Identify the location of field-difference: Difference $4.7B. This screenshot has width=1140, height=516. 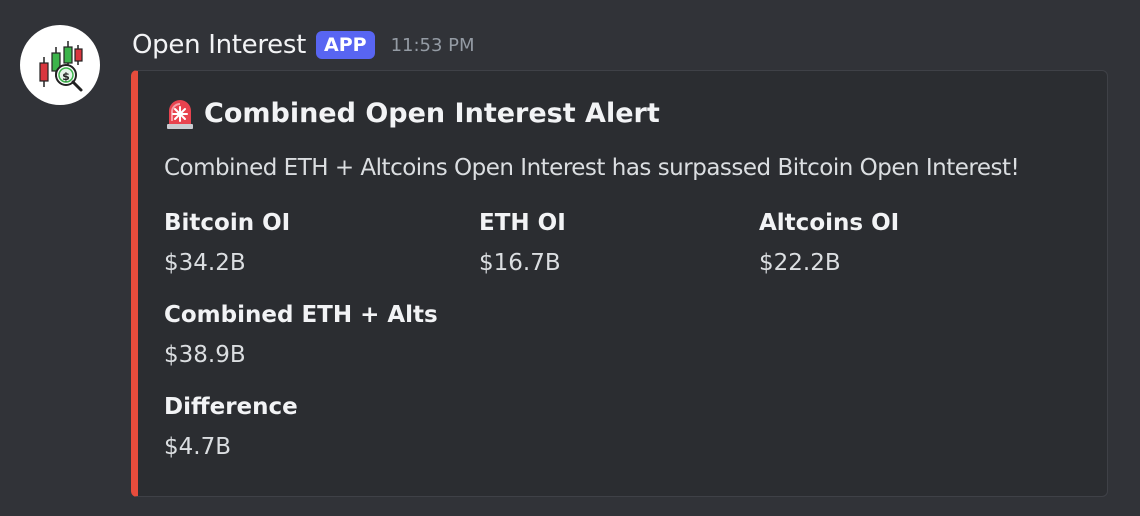
(231, 427).